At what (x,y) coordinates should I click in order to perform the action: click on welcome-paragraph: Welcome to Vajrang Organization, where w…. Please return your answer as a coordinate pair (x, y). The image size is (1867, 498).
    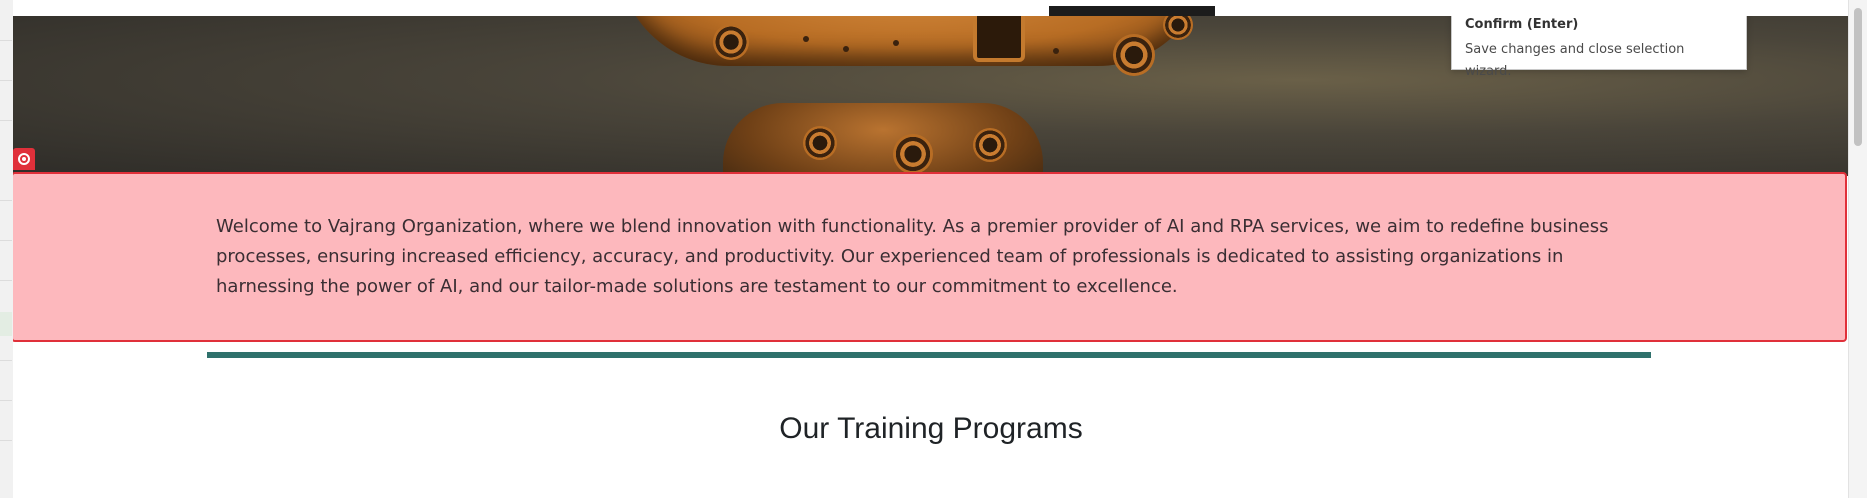
    Looking at the image, I should click on (912, 256).